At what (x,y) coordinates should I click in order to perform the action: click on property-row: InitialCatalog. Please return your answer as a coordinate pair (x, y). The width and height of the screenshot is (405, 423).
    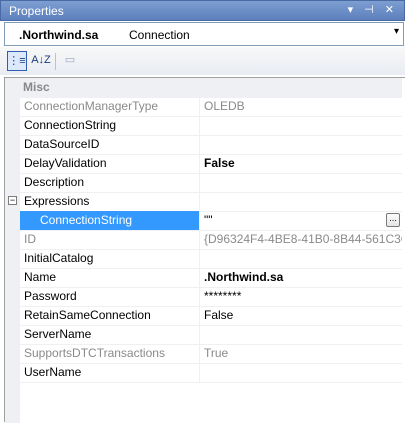
    Looking at the image, I should click on (203, 259).